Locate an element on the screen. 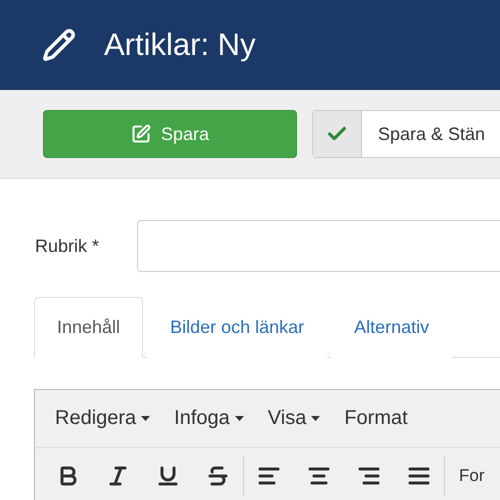  strikethrough-icon is located at coordinates (218, 476).